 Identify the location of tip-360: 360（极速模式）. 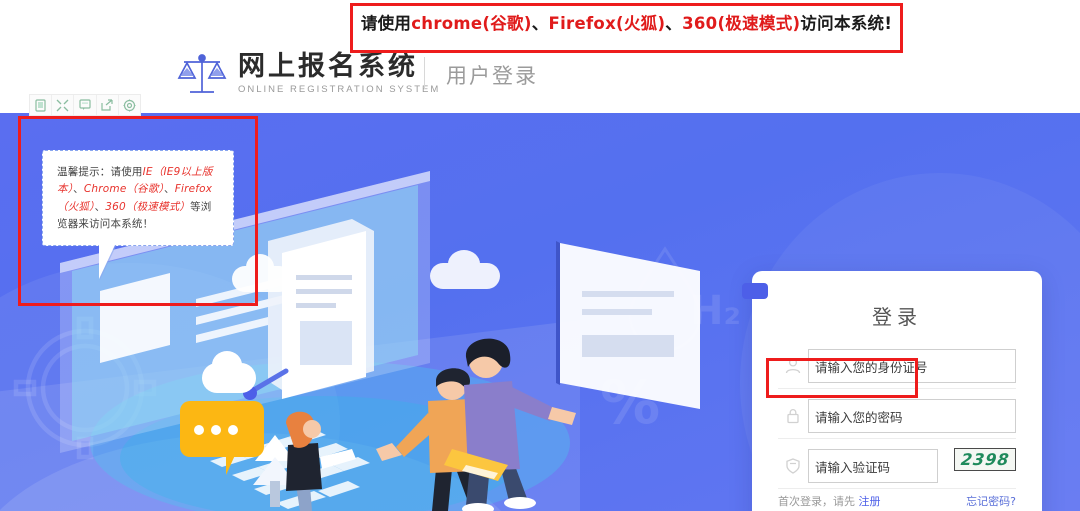
(148, 206).